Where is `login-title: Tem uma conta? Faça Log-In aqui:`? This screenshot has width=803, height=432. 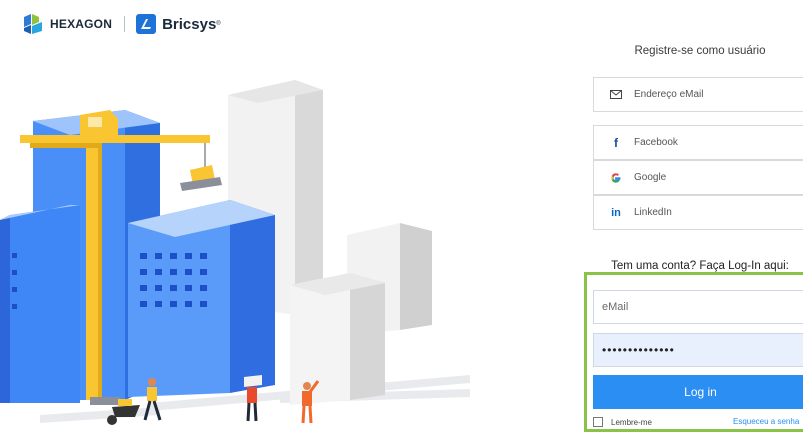
login-title: Tem uma conta? Faça Log-In aqui: is located at coordinates (700, 266).